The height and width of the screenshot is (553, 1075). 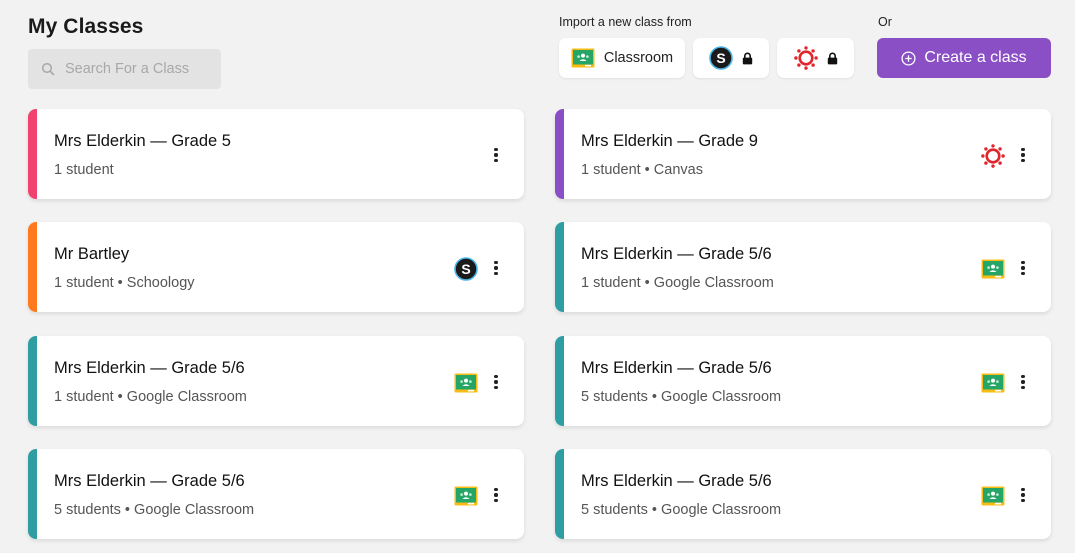 I want to click on class-card: Mrs Elderkin — Grade 5 1 student, so click(x=276, y=154).